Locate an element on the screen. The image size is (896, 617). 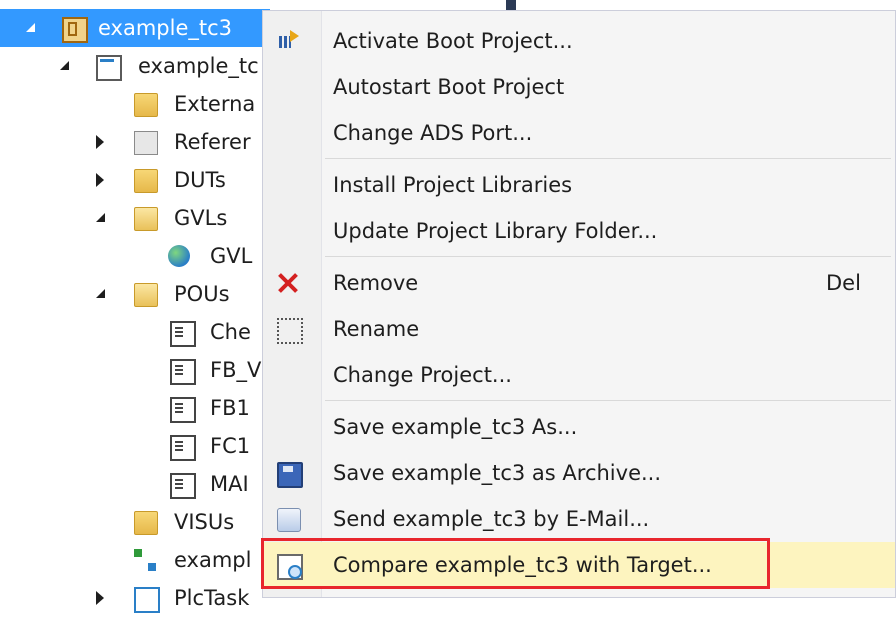
tree-item-plc-project: example_tc is located at coordinates (135, 66).